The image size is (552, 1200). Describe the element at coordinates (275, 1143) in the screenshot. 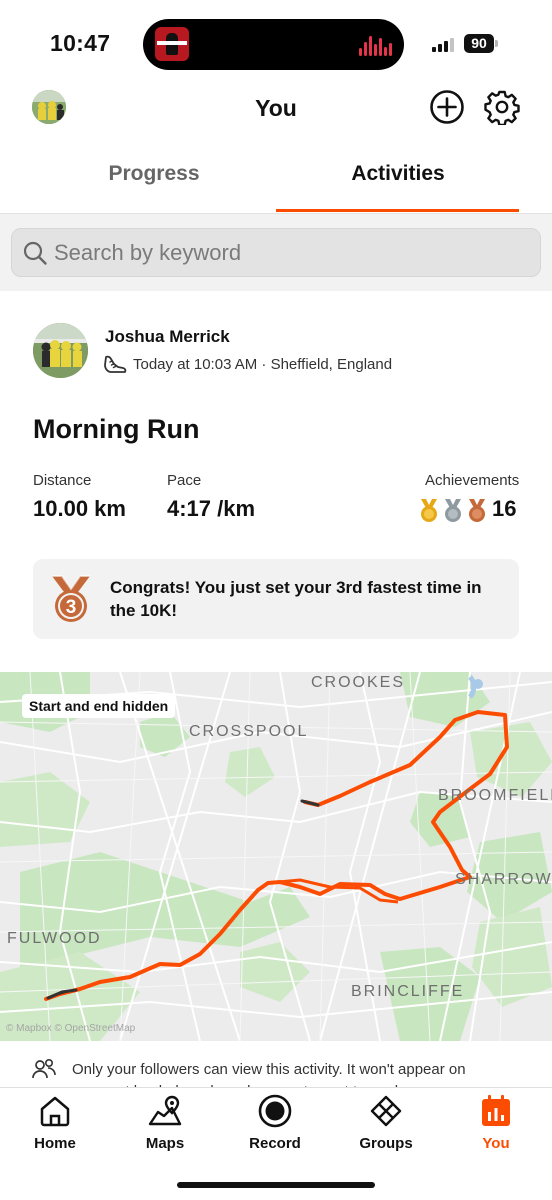

I see `nav-record-label: Record` at that location.